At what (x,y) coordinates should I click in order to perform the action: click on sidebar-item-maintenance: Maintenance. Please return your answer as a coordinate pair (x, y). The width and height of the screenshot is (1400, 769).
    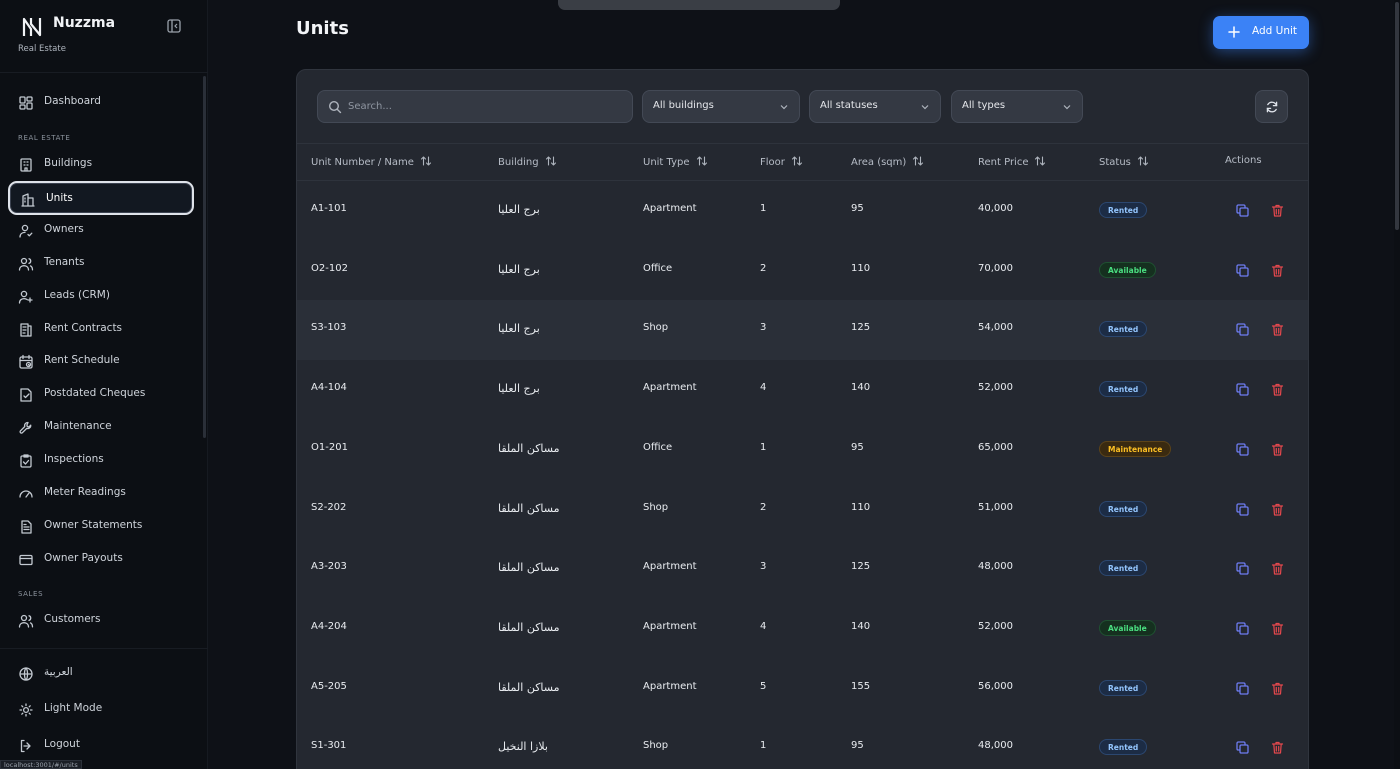
    Looking at the image, I should click on (101, 428).